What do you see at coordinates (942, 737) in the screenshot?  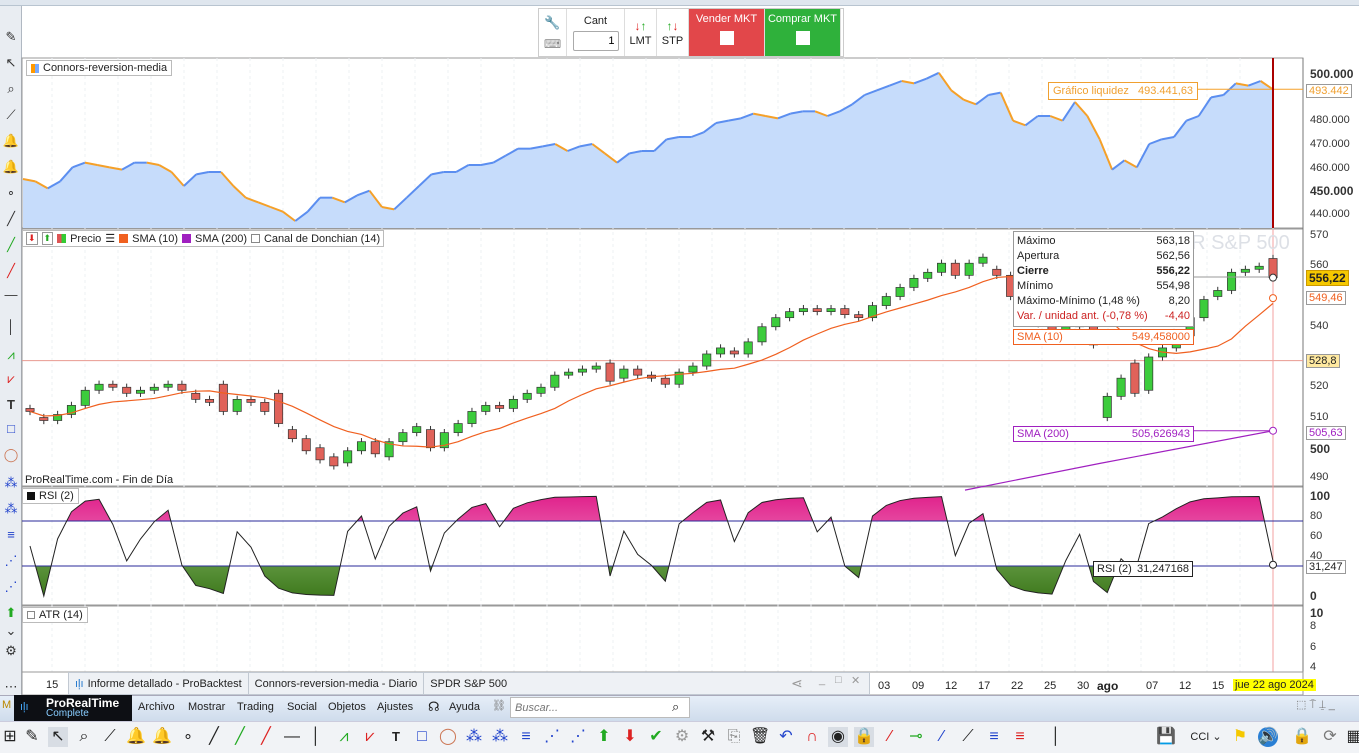 I see `blue-segment-icon: ∕` at bounding box center [942, 737].